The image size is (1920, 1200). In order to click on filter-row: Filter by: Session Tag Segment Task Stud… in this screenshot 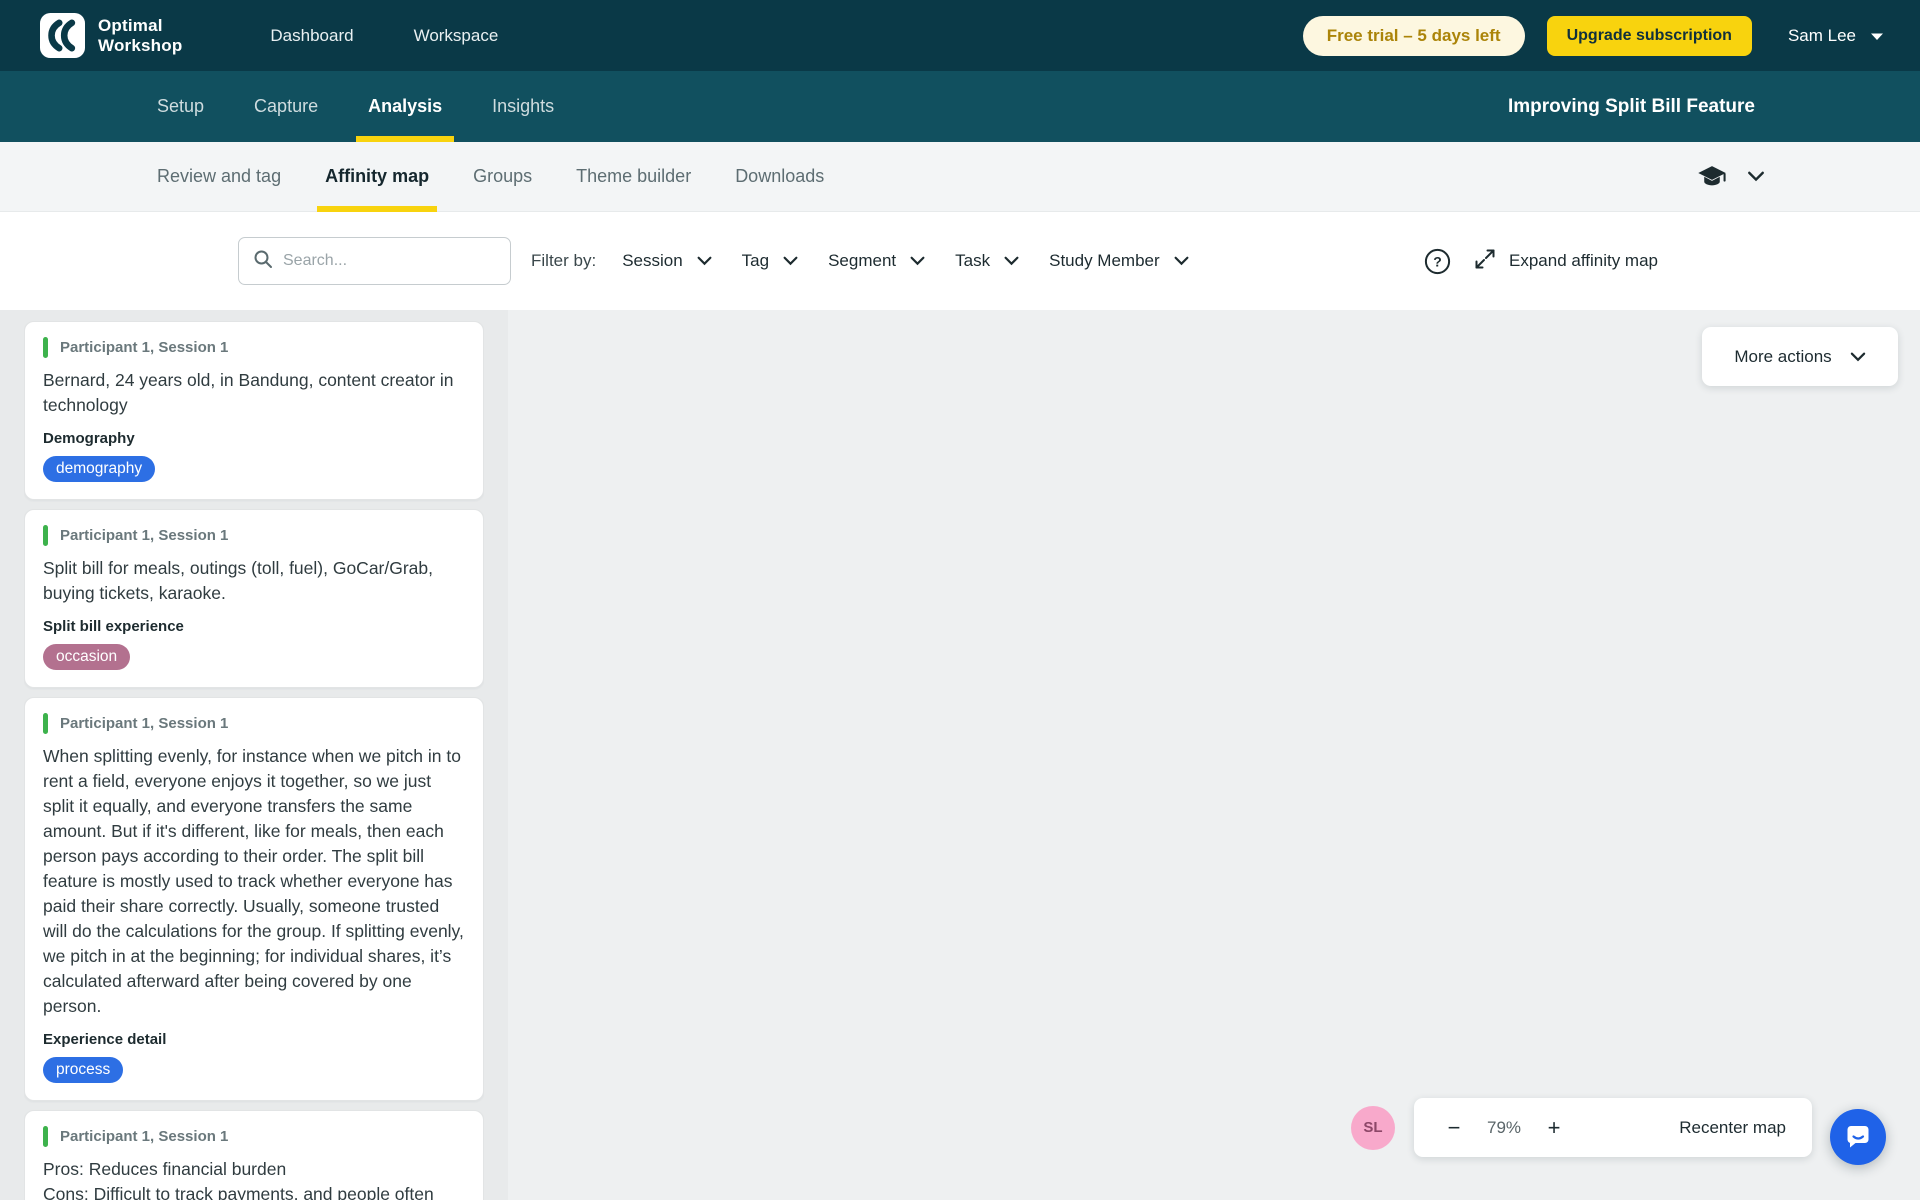, I will do `click(960, 261)`.